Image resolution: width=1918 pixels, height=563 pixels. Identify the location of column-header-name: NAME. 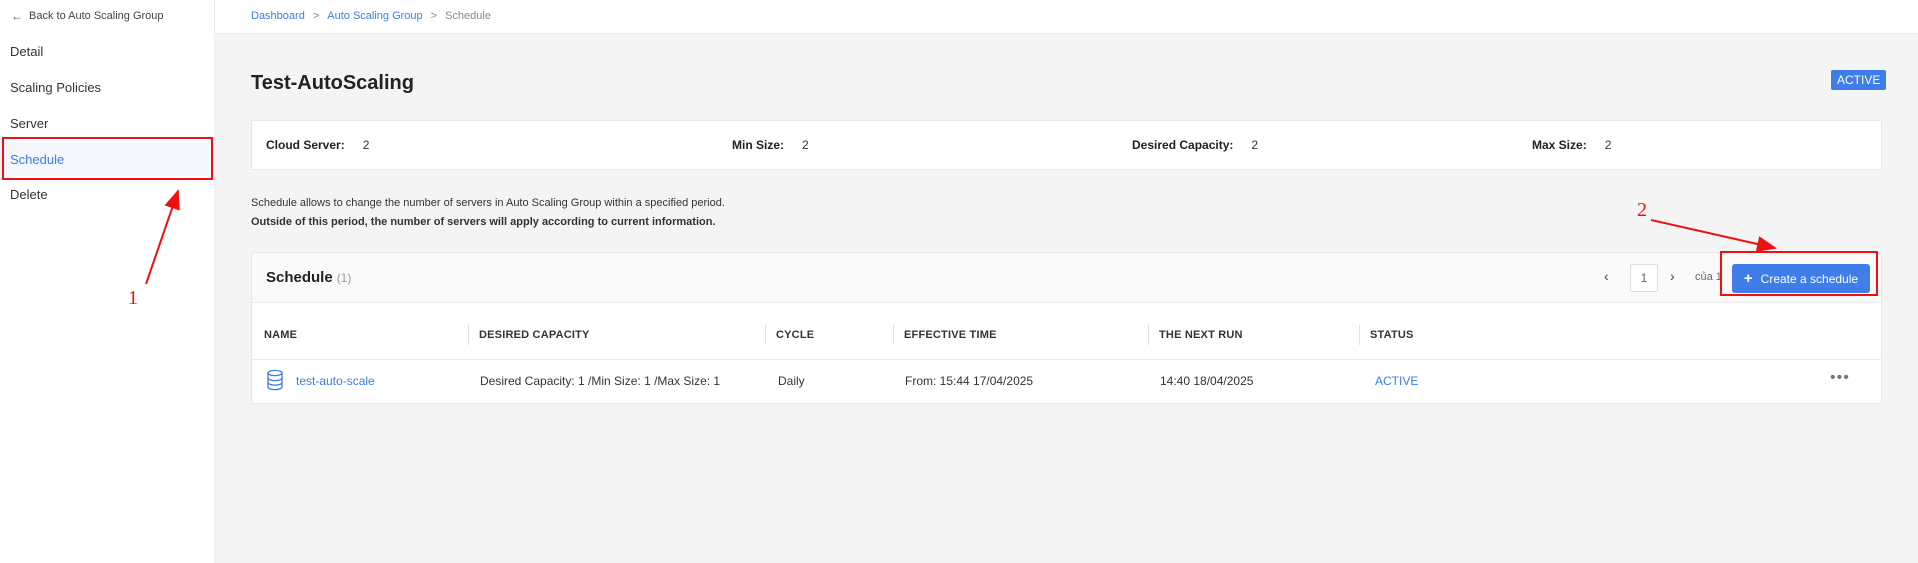
(281, 335).